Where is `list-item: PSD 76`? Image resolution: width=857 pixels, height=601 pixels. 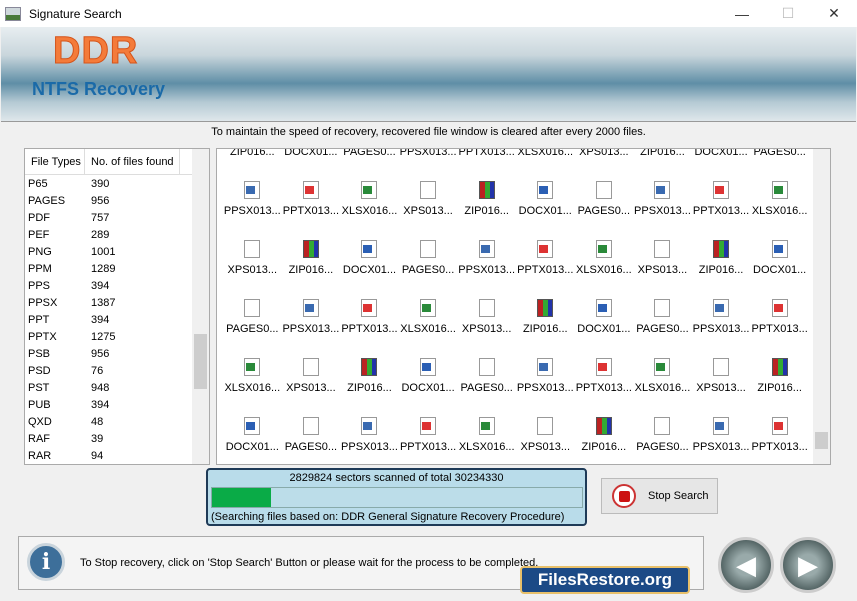 list-item: PSD 76 is located at coordinates (117, 370).